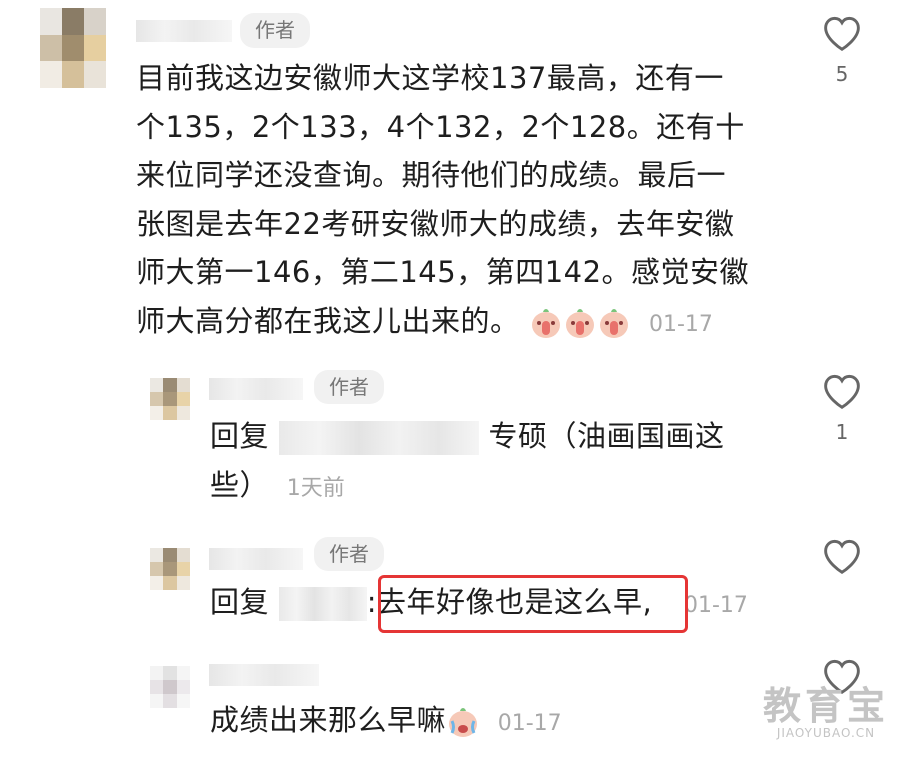 This screenshot has height=760, width=903. What do you see at coordinates (842, 432) in the screenshot?
I see `like-count: 1` at bounding box center [842, 432].